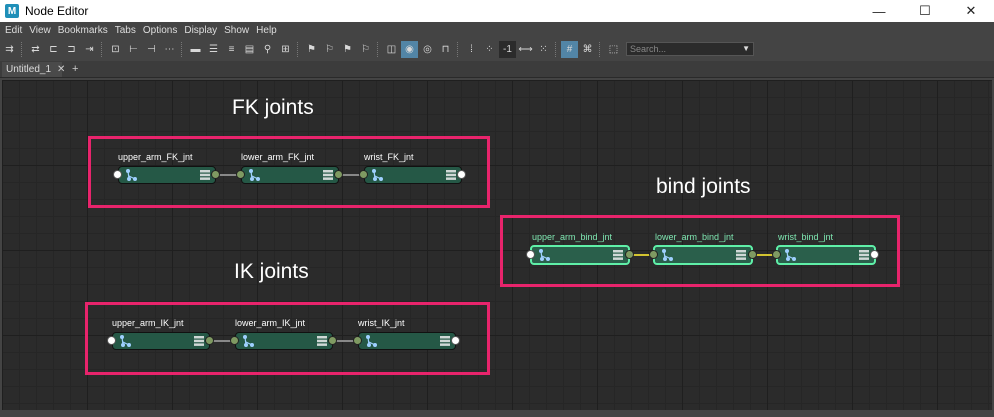 This screenshot has width=994, height=417. Describe the element at coordinates (53, 49) in the screenshot. I see `input-connections-icon: ⊏` at that location.